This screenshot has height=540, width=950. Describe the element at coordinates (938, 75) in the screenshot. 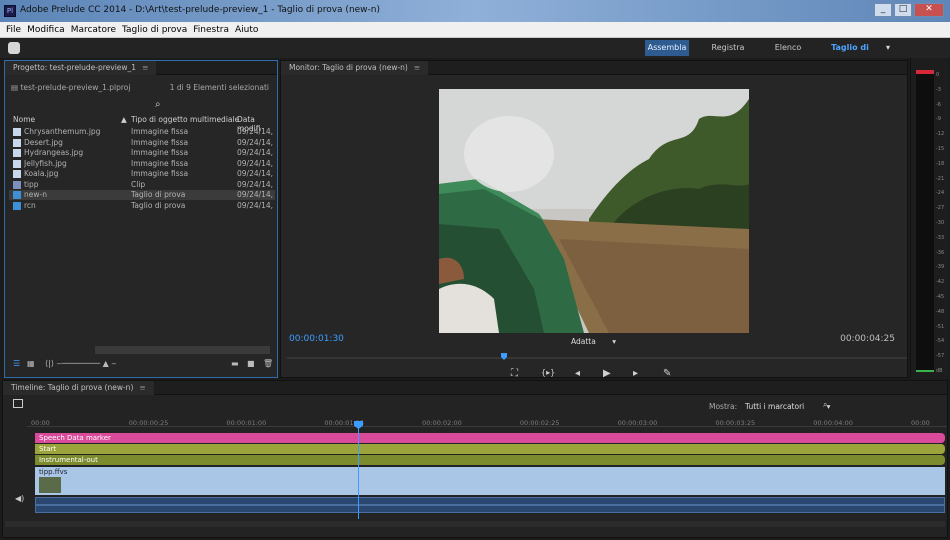

I see `meter-scale-label: 0` at that location.